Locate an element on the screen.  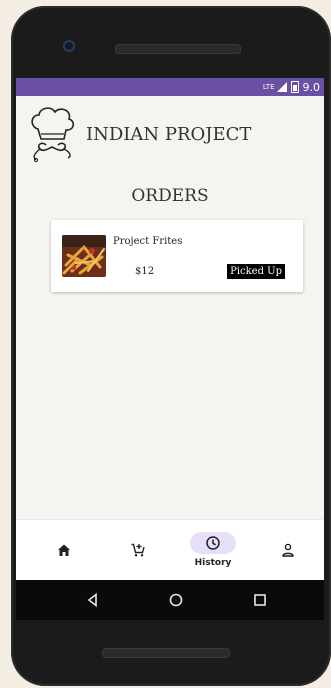
nav-item-cart is located at coordinates (138, 550).